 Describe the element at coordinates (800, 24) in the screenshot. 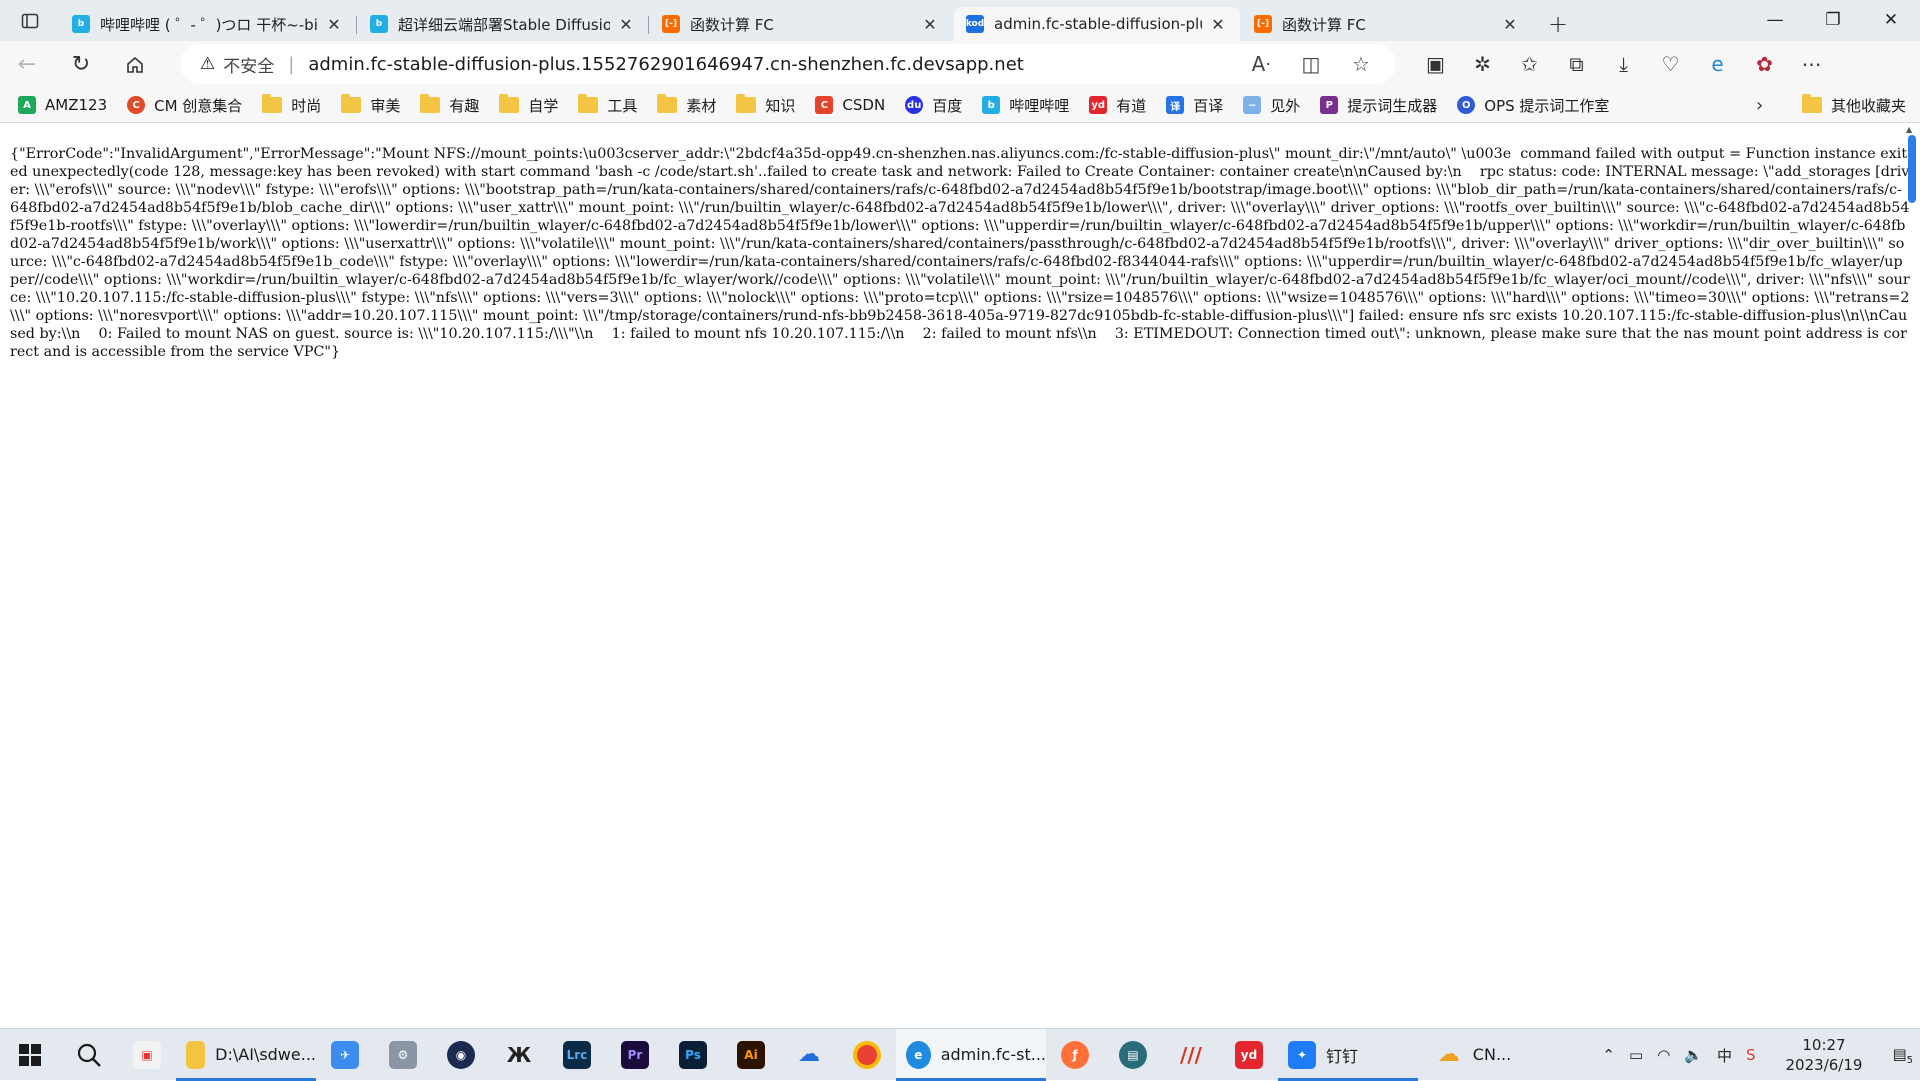

I see `tab-aliyun-fc: [-] 函数计算 FC ✕` at that location.